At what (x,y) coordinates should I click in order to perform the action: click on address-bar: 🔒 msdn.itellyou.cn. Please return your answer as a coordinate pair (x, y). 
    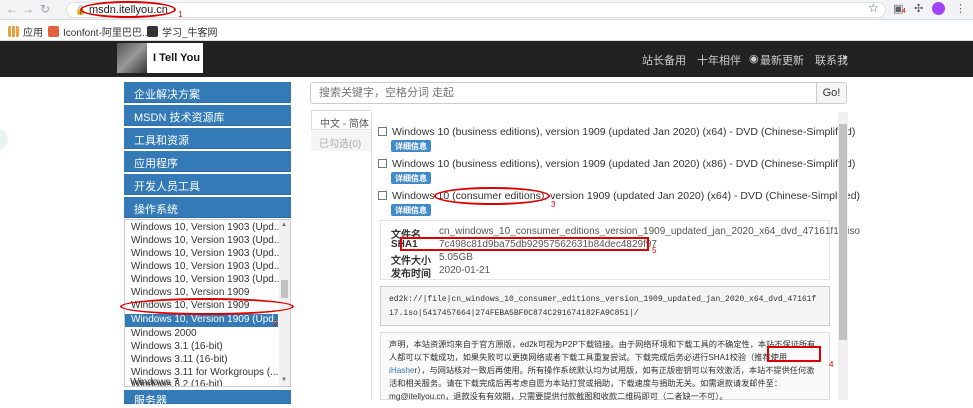
    Looking at the image, I should click on (476, 10).